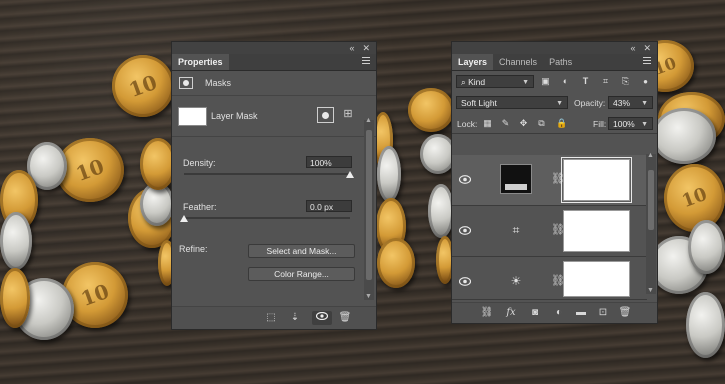  I want to click on properties-tabrow: Properties, so click(274, 62).